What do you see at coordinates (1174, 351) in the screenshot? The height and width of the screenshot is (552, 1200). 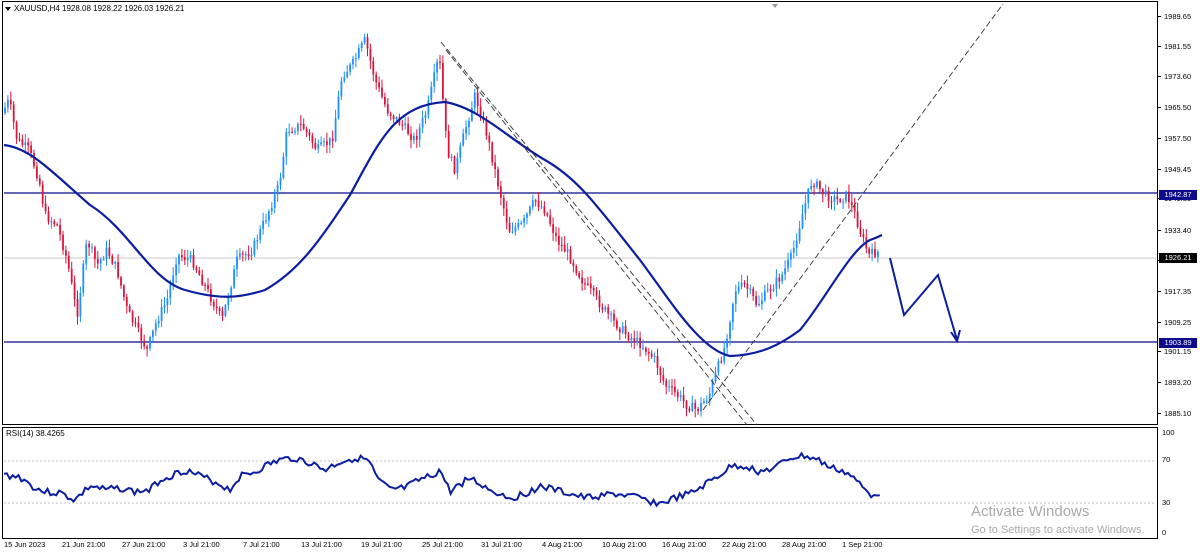 I see `price-tick-label: 1901.15` at bounding box center [1174, 351].